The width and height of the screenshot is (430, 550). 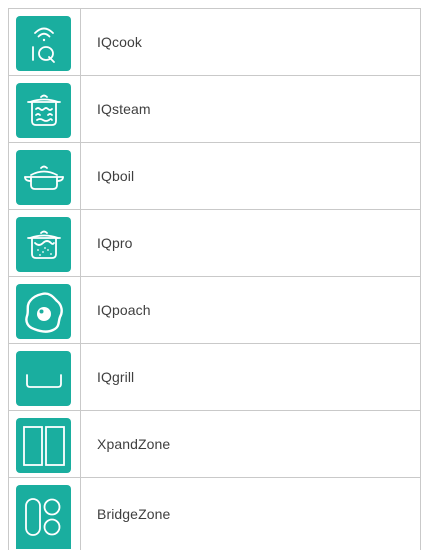 What do you see at coordinates (214, 243) in the screenshot?
I see `feature-row-iqpro: IQpro` at bounding box center [214, 243].